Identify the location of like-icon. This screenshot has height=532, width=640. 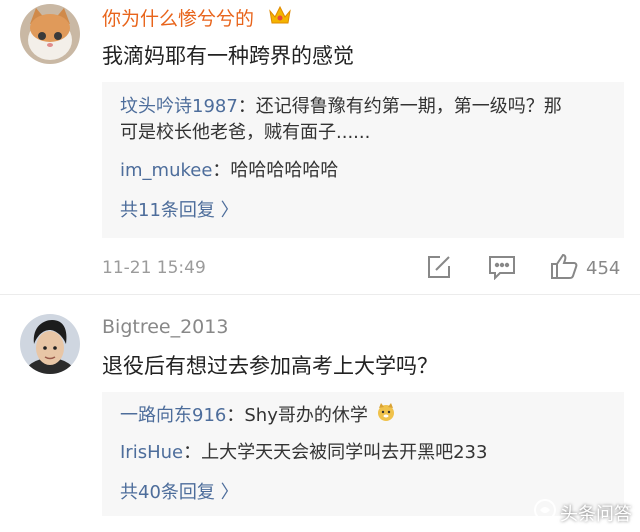
(564, 268).